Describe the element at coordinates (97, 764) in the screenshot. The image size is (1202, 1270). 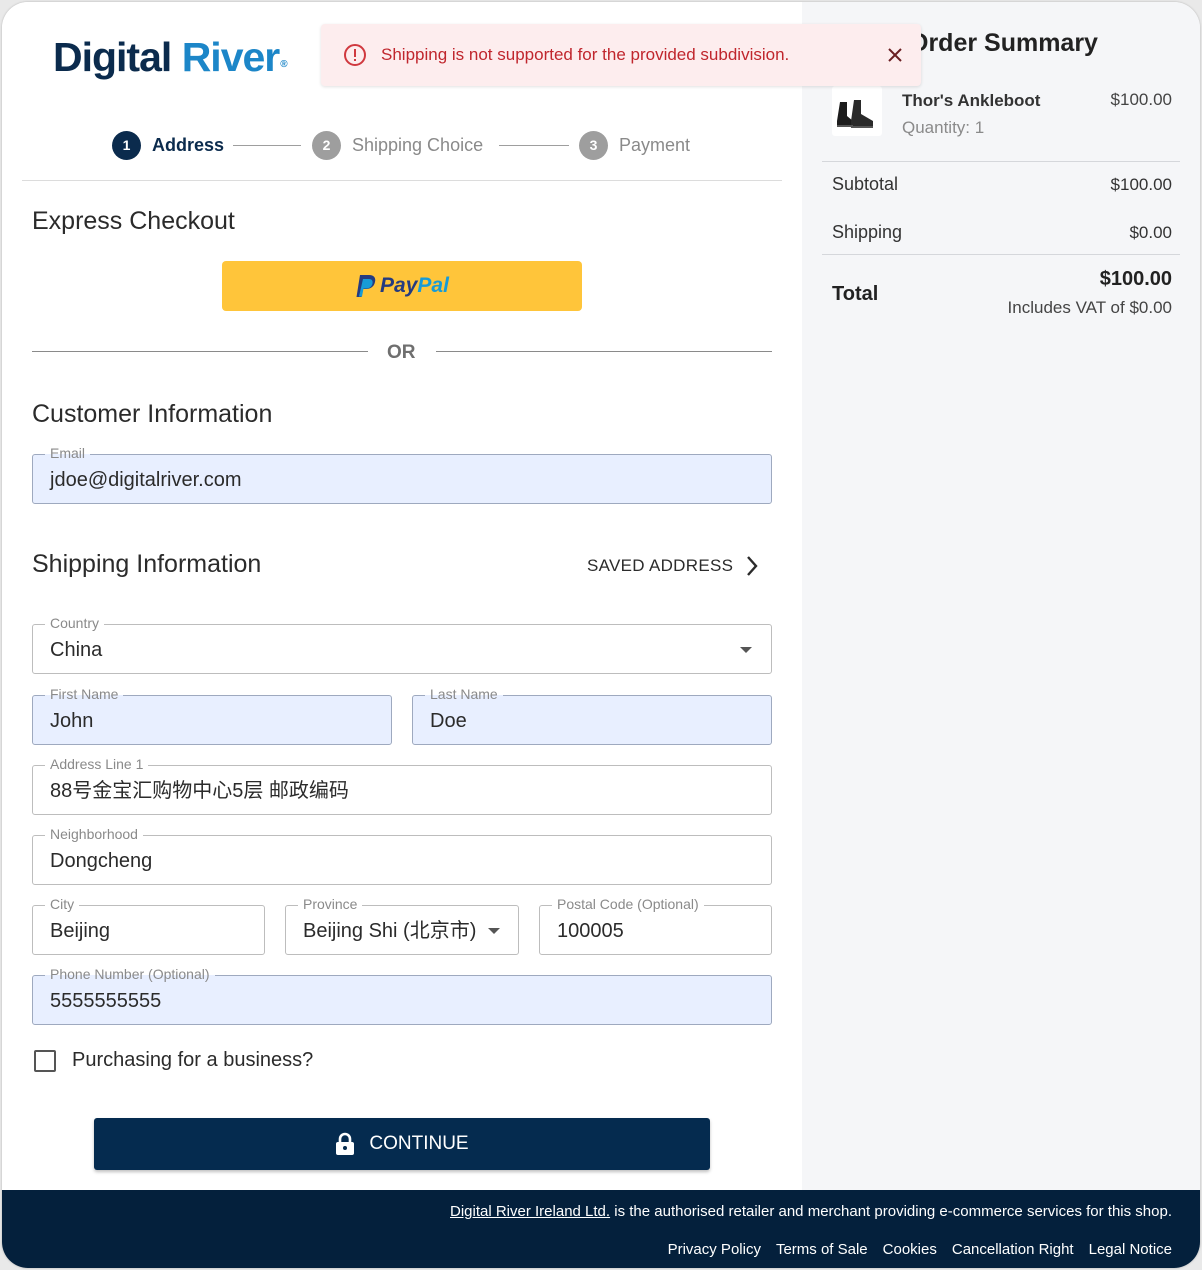
I see `address-line-1-label: Address Line 1` at that location.